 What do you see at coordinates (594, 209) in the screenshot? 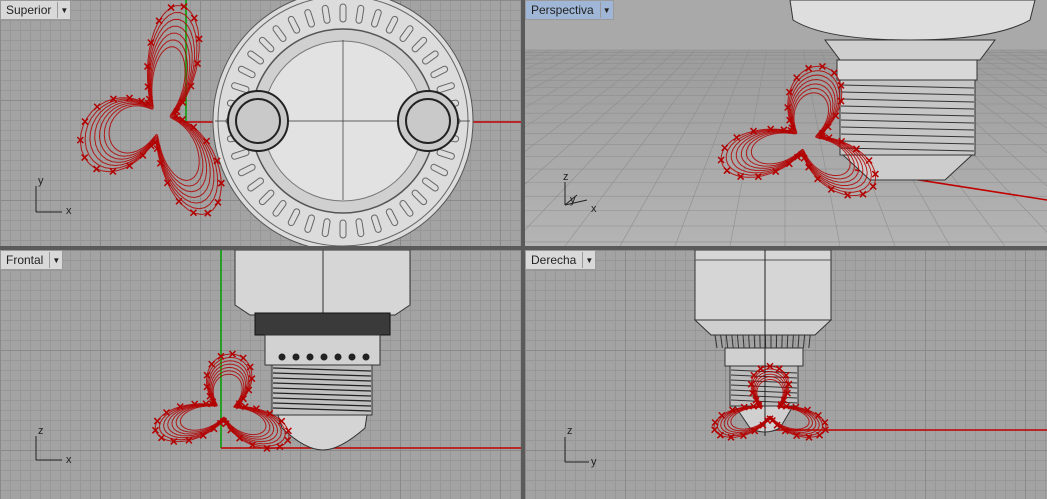
I see `axis-label-x: x` at bounding box center [594, 209].